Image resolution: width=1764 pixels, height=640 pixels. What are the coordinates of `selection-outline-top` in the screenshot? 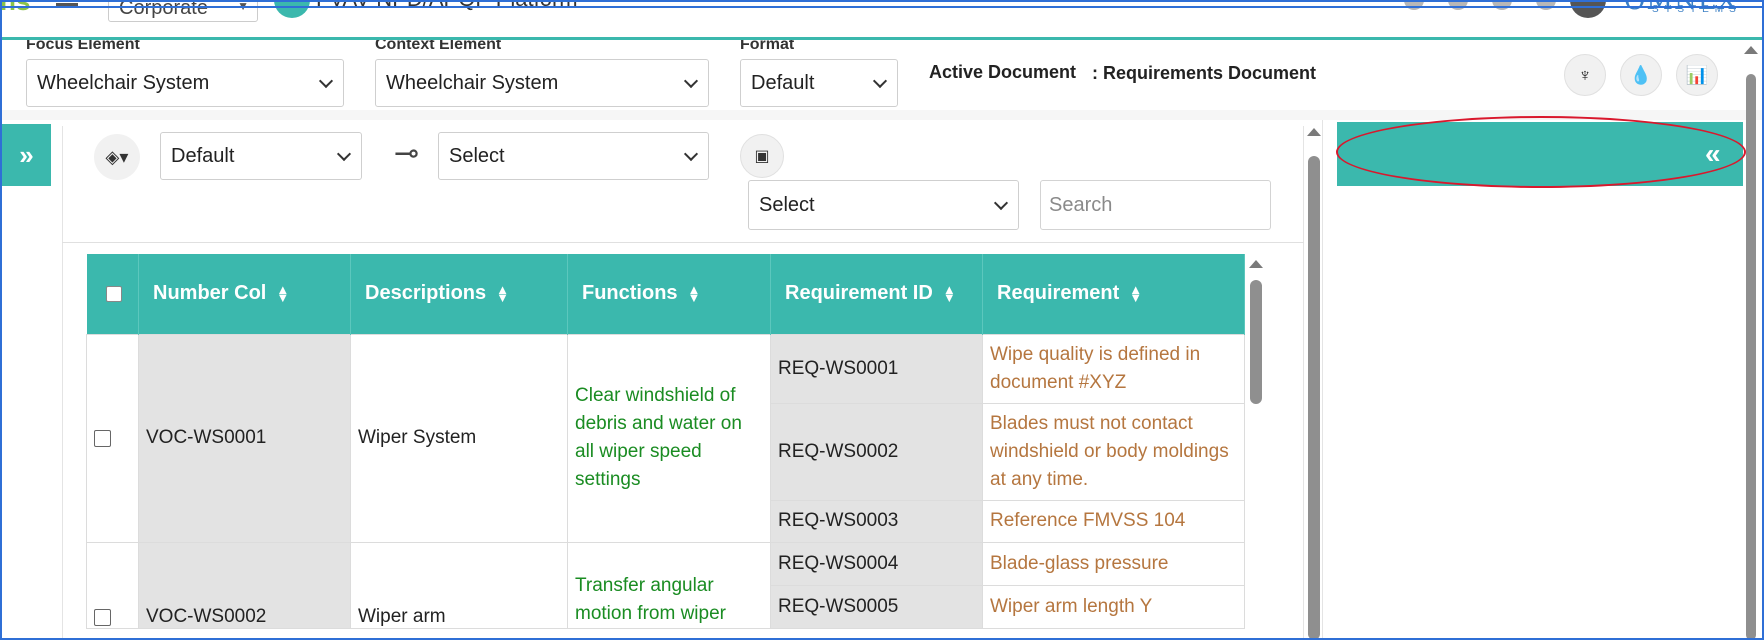 It's located at (882, 7).